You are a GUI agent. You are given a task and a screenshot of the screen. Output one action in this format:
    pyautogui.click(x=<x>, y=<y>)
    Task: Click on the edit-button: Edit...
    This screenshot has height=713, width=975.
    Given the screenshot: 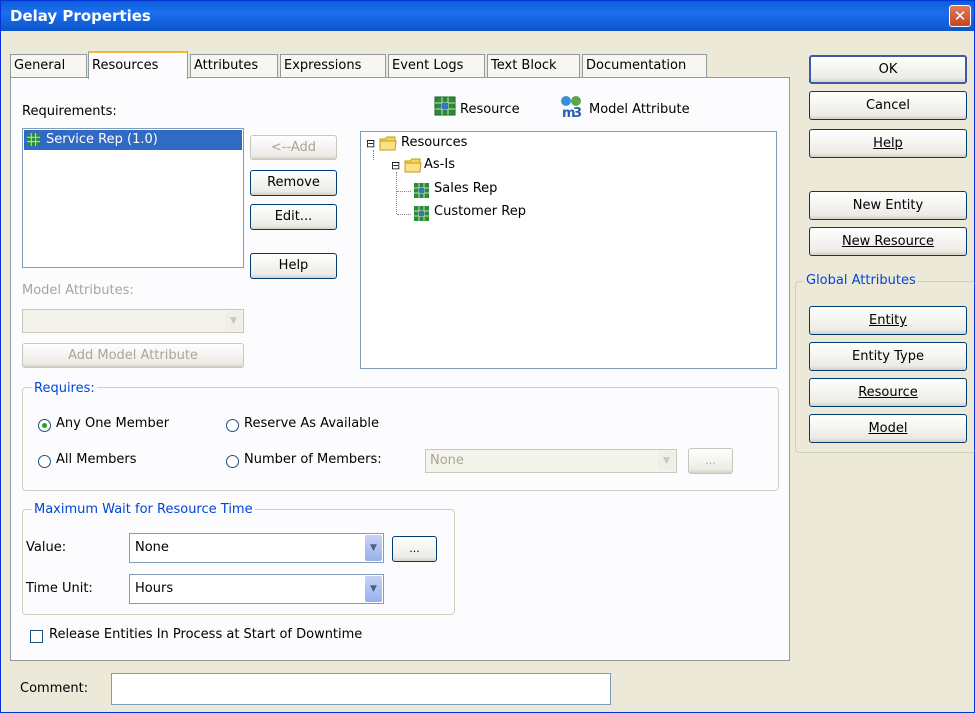 What is the action you would take?
    pyautogui.click(x=293, y=217)
    